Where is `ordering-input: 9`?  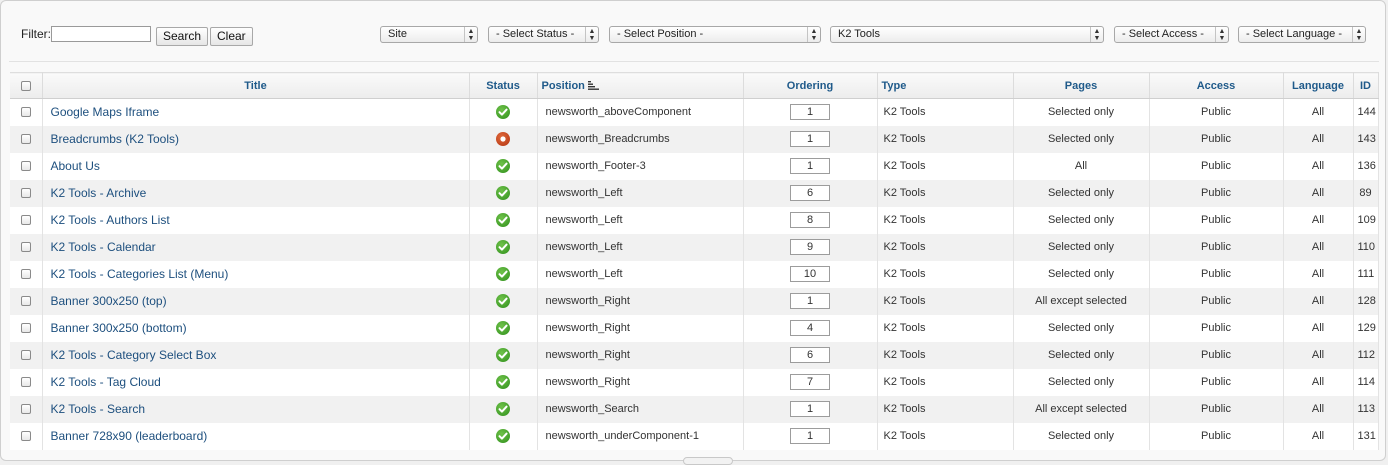
ordering-input: 9 is located at coordinates (810, 247).